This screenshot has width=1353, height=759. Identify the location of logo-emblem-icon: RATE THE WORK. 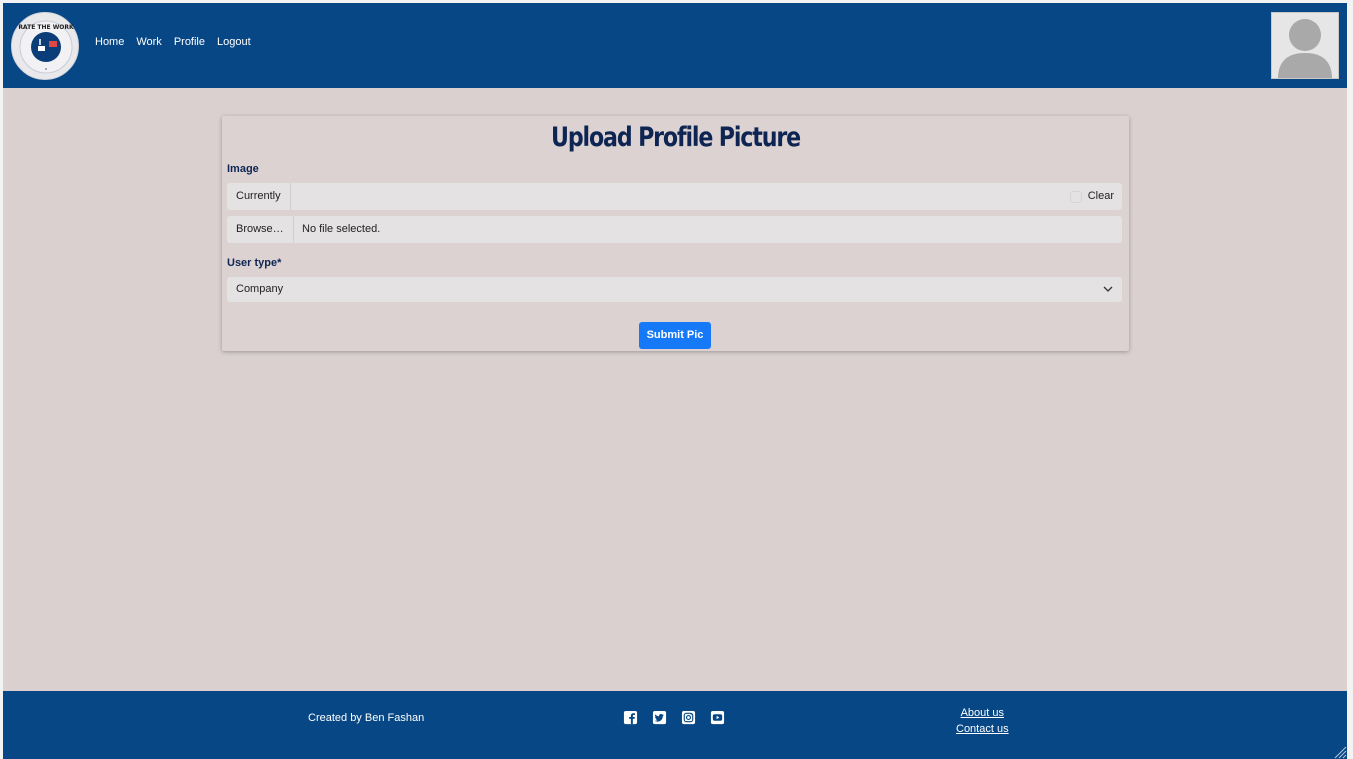
(46, 47).